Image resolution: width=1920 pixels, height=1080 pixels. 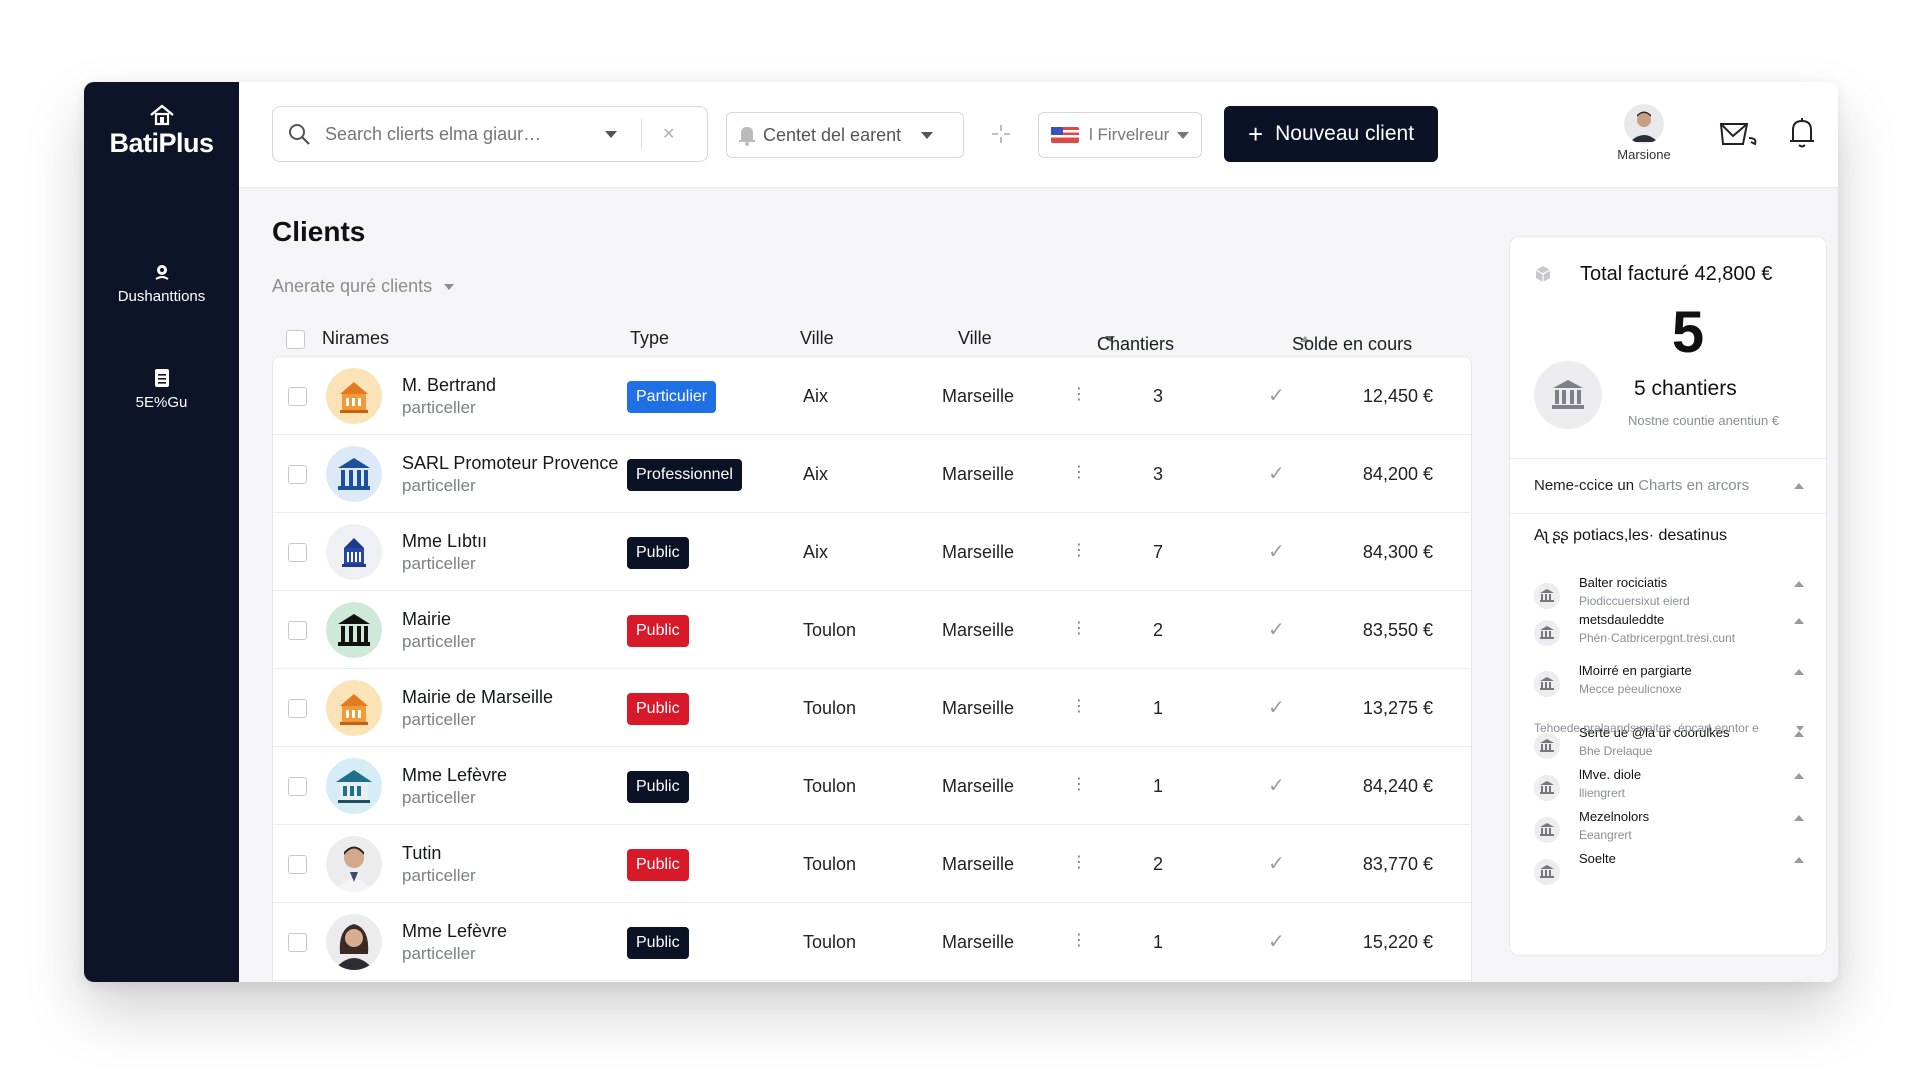 What do you see at coordinates (658, 943) in the screenshot?
I see `type-badge: Public` at bounding box center [658, 943].